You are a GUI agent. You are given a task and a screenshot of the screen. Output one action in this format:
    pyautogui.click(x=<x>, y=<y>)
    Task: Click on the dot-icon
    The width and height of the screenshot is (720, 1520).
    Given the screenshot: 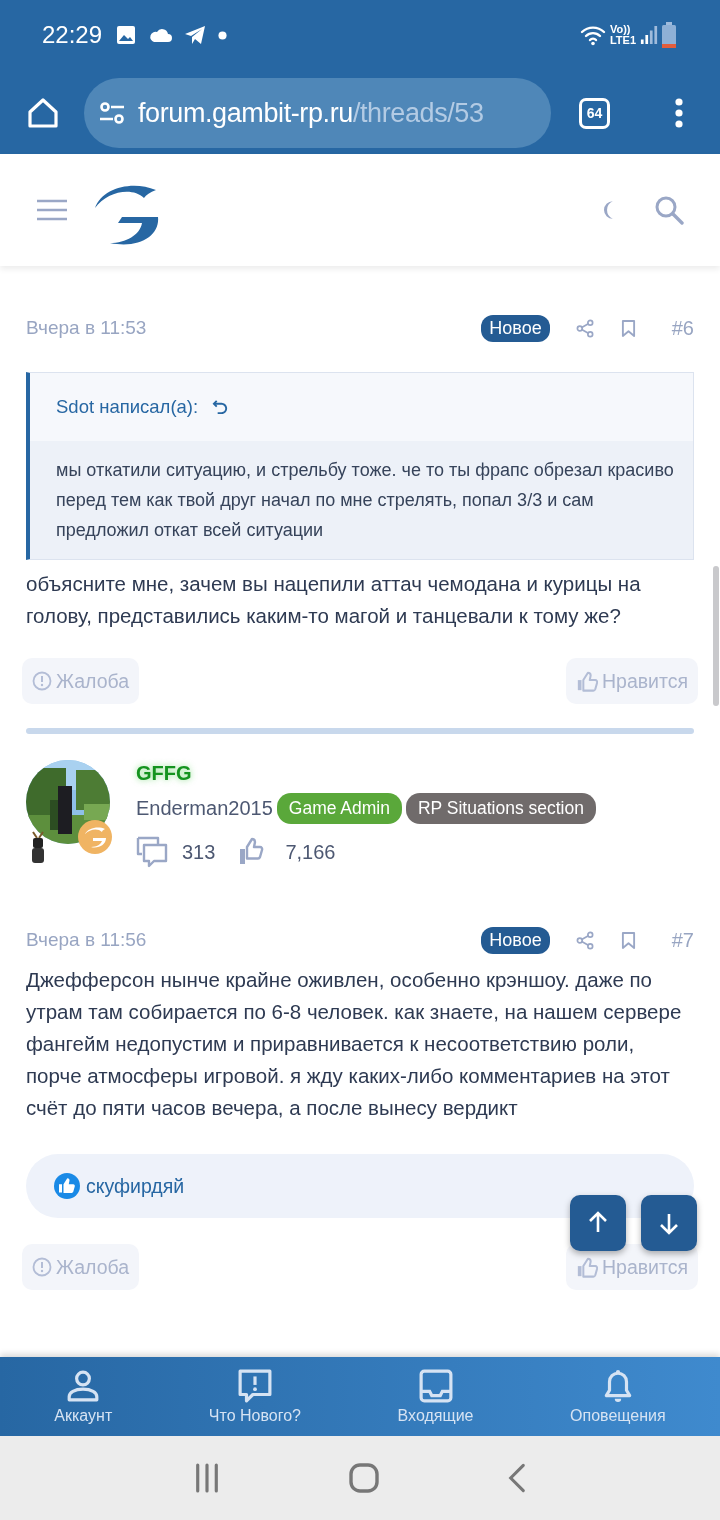 What is the action you would take?
    pyautogui.click(x=223, y=35)
    